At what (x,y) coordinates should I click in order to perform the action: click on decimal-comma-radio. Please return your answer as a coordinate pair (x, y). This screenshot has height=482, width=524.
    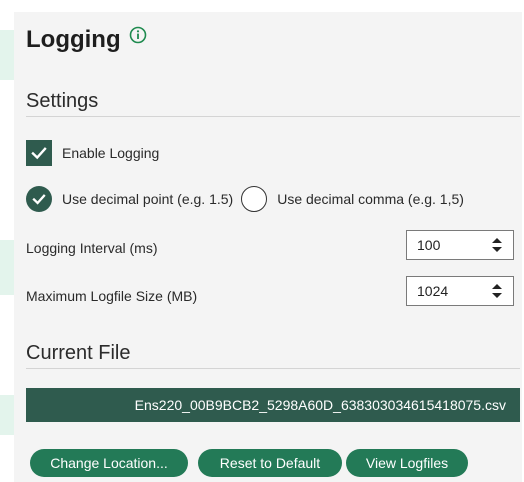
    Looking at the image, I should click on (254, 199).